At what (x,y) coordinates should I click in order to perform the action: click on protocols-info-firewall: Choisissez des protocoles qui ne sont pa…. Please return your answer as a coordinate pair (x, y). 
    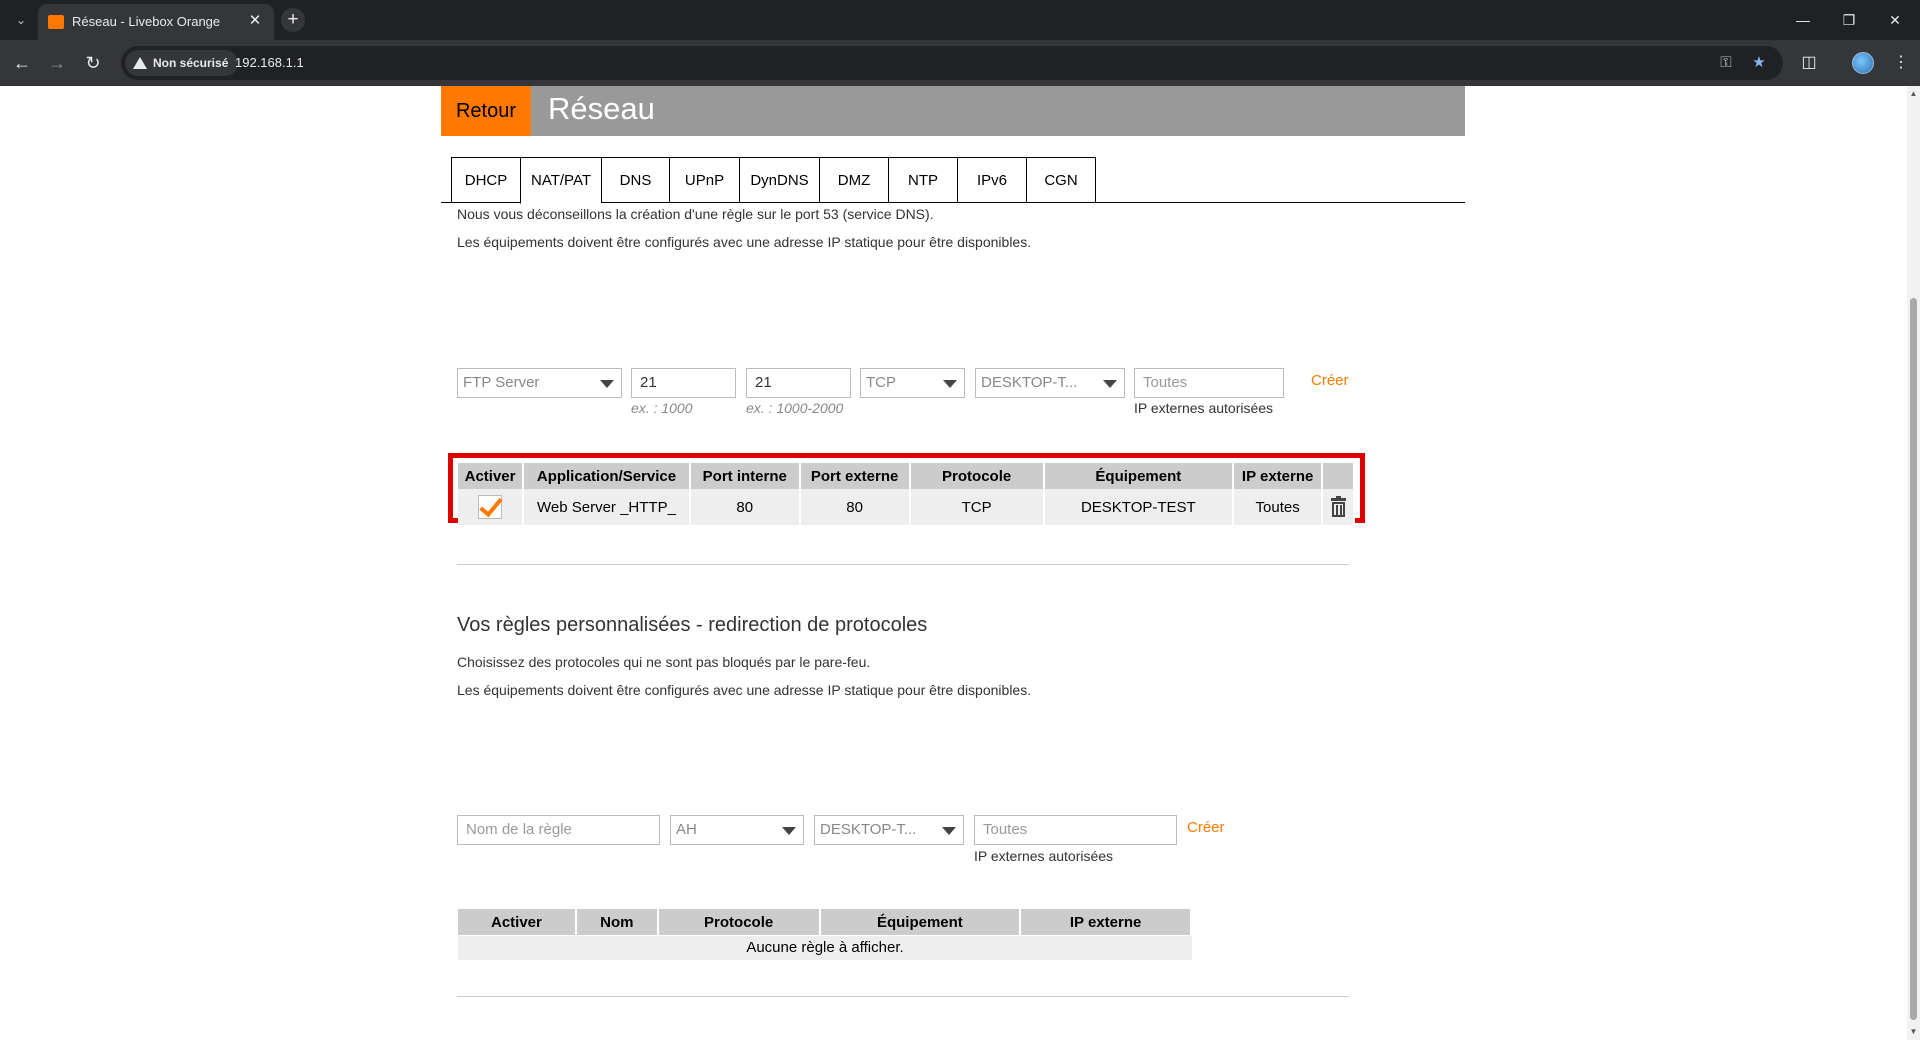
    Looking at the image, I should click on (664, 662).